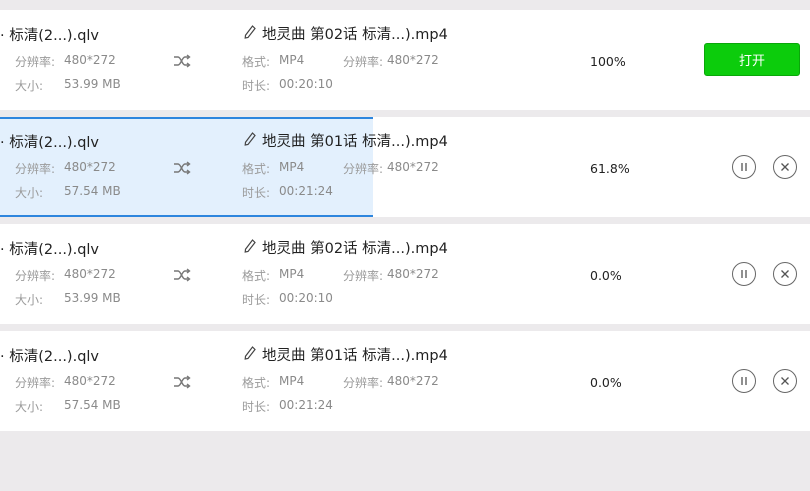 Image resolution: width=810 pixels, height=491 pixels. Describe the element at coordinates (610, 168) in the screenshot. I see `progress-percent: 61.8%` at that location.